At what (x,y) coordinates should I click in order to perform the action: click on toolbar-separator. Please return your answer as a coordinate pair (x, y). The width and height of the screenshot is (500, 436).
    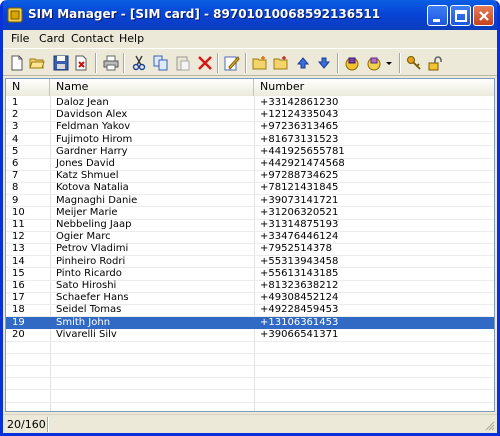
    Looking at the image, I should click on (124, 63).